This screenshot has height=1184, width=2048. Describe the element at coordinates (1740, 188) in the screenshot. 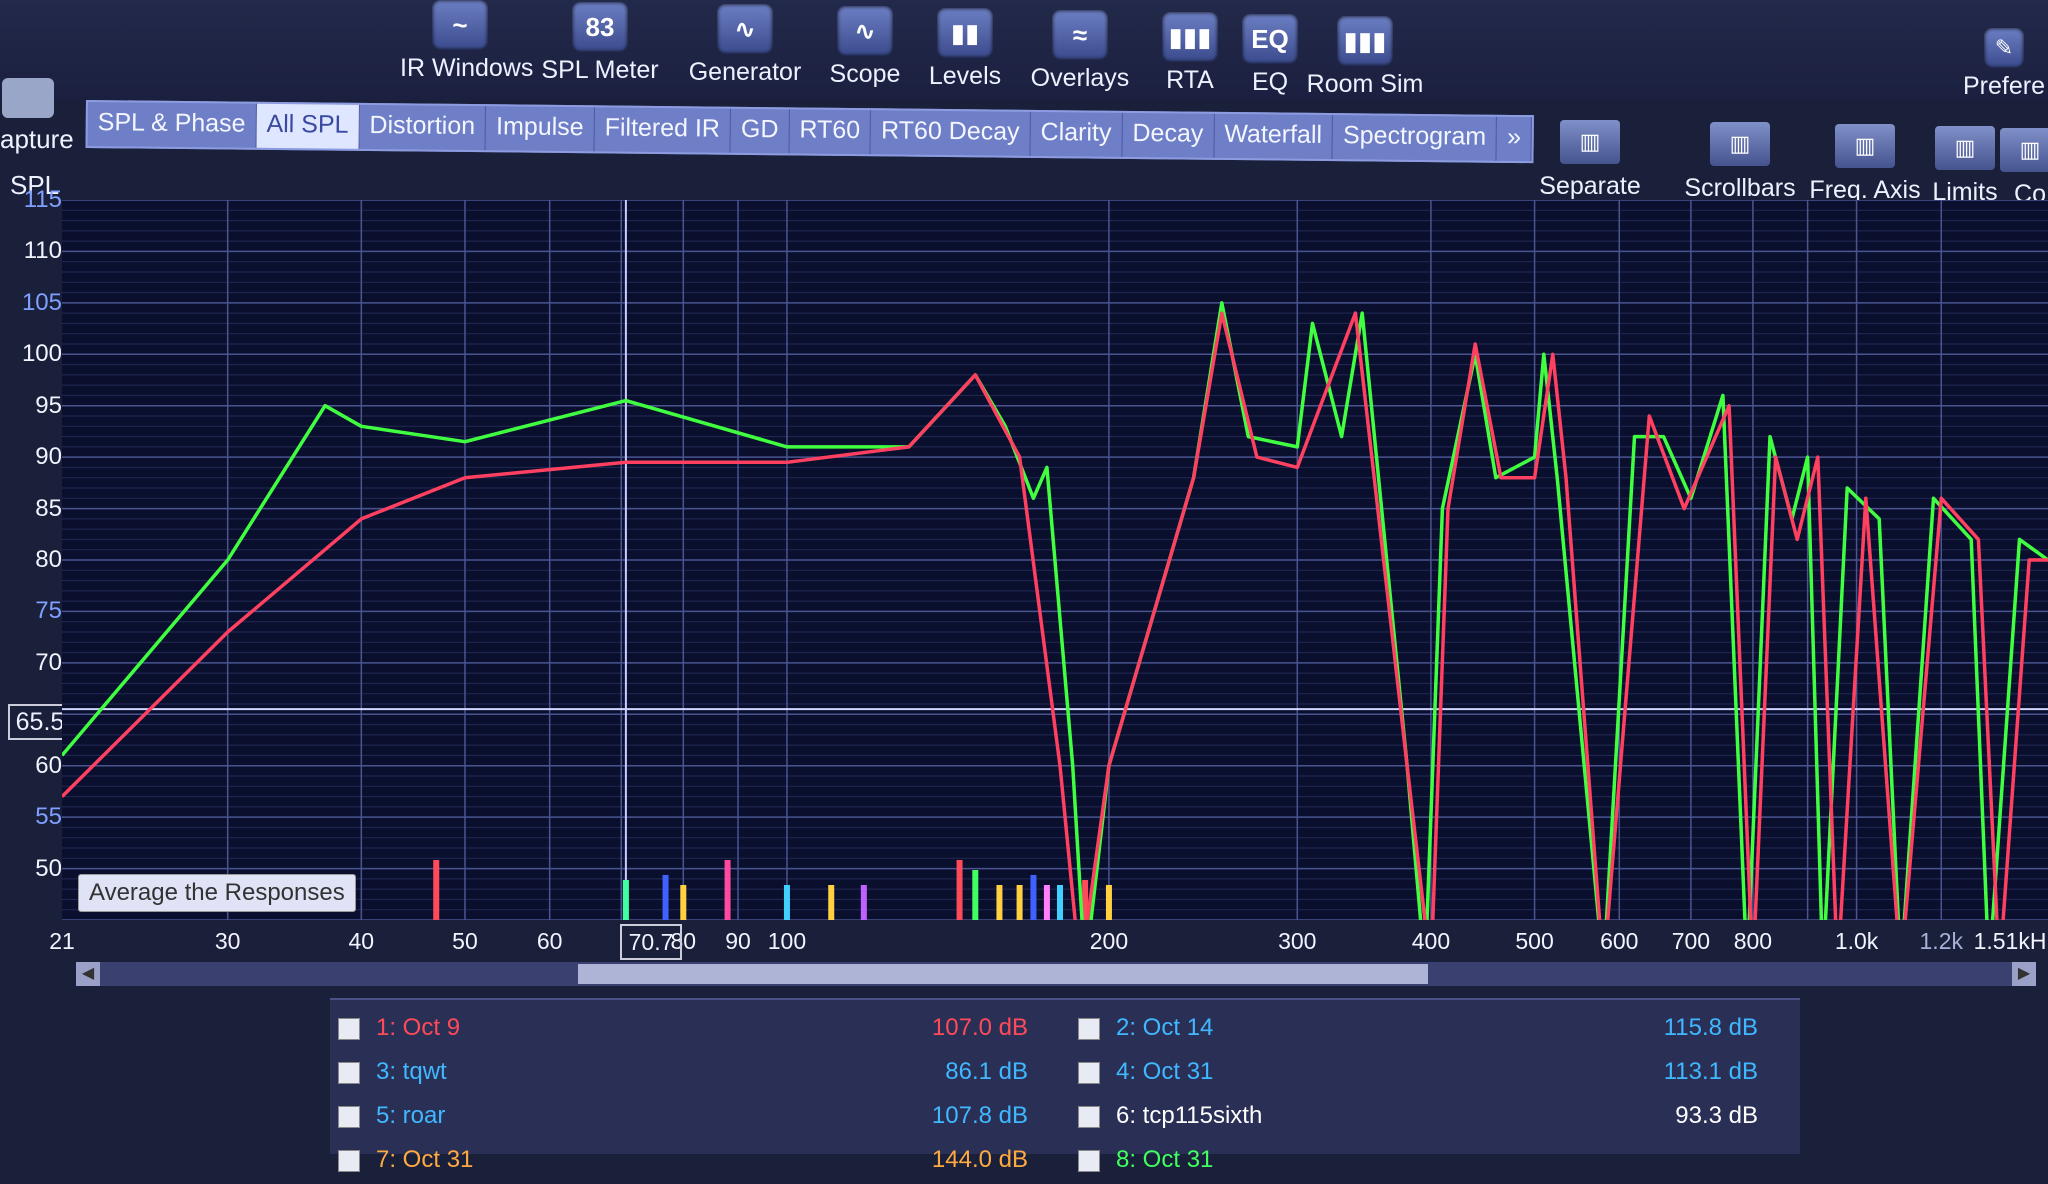

I see `right-tool-label: Scrollbars` at that location.